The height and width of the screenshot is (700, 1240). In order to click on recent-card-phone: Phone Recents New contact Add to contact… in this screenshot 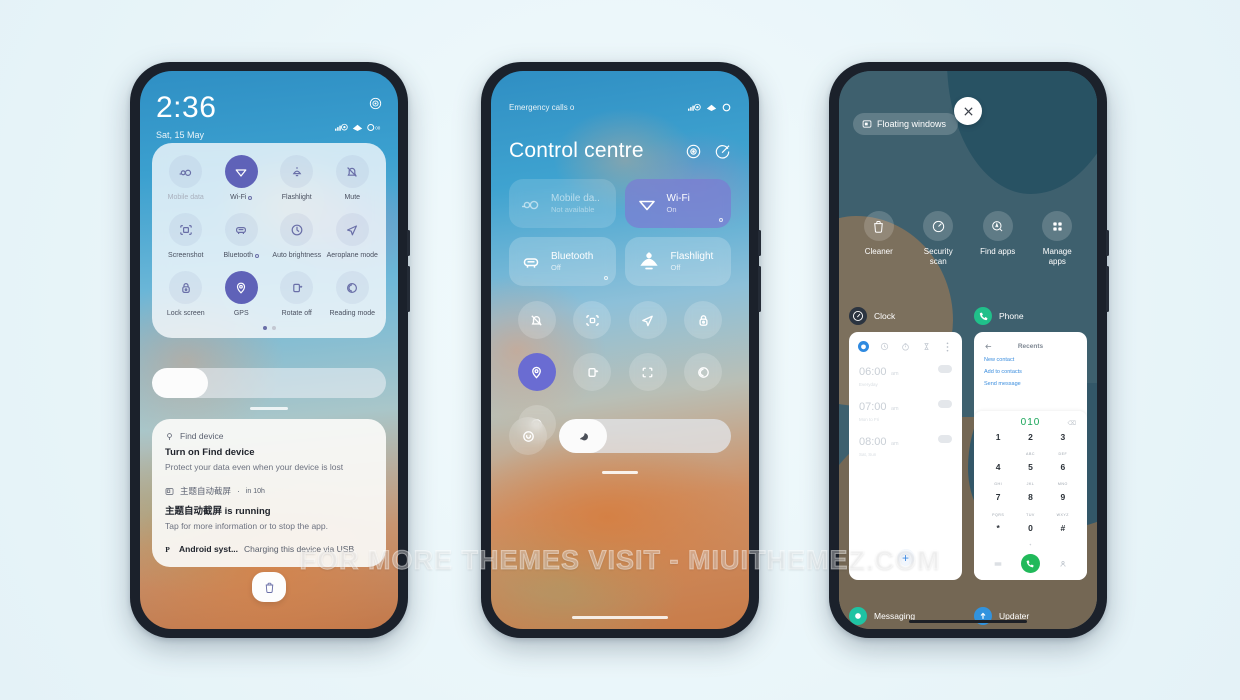, I will do `click(1030, 443)`.